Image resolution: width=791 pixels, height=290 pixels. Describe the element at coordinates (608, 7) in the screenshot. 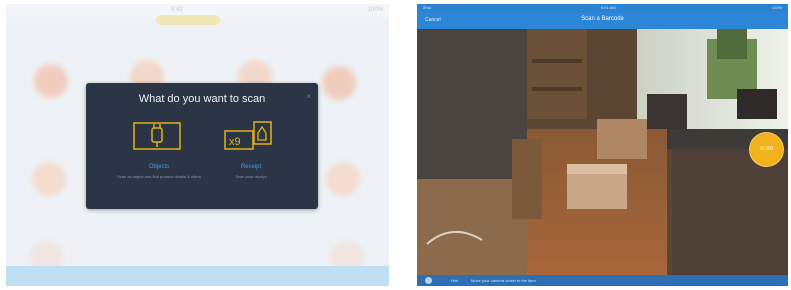

I see `status-time: 9:41 AM` at that location.